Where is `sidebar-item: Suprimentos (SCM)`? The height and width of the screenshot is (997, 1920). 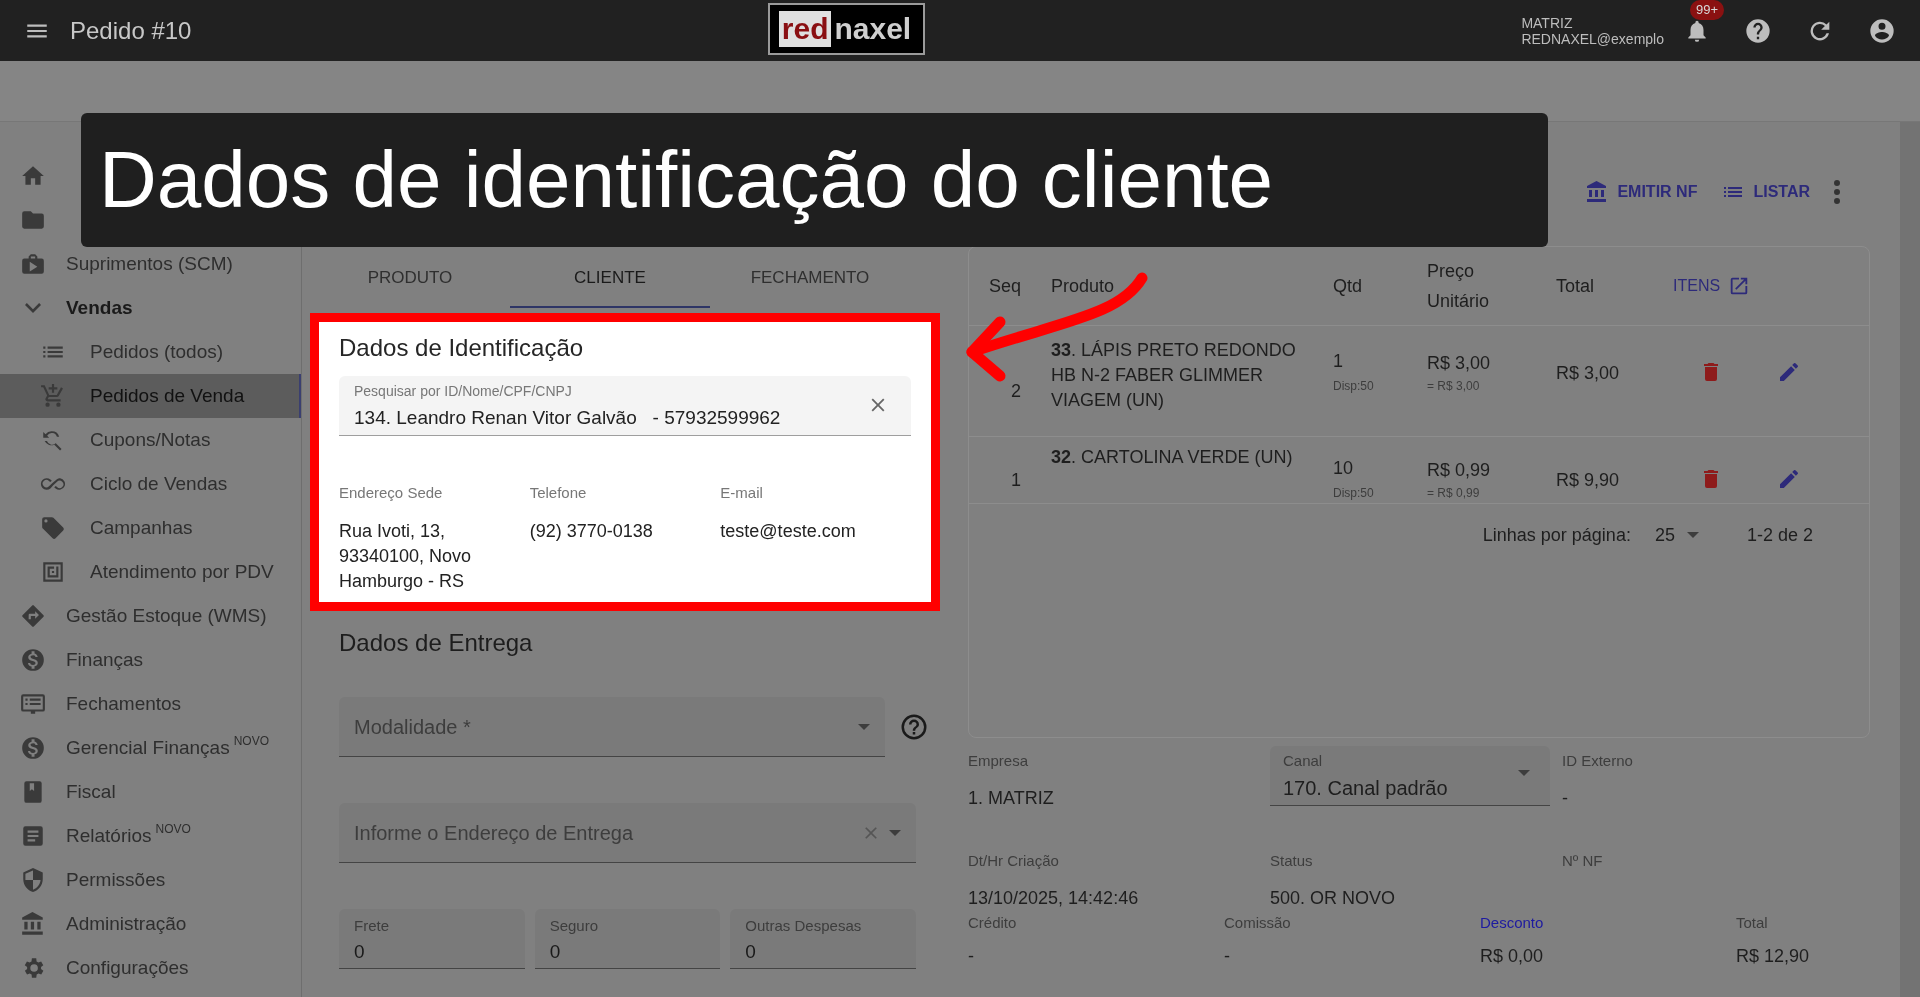 sidebar-item: Suprimentos (SCM) is located at coordinates (149, 264).